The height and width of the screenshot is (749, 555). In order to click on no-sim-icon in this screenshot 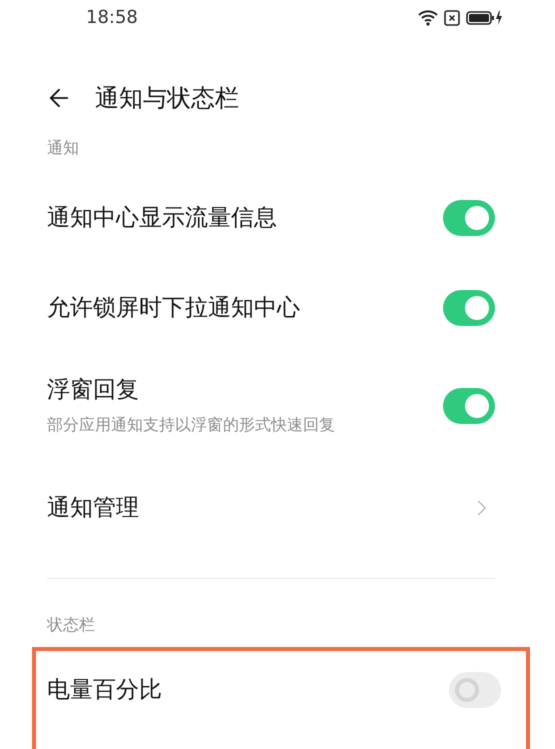, I will do `click(452, 18)`.